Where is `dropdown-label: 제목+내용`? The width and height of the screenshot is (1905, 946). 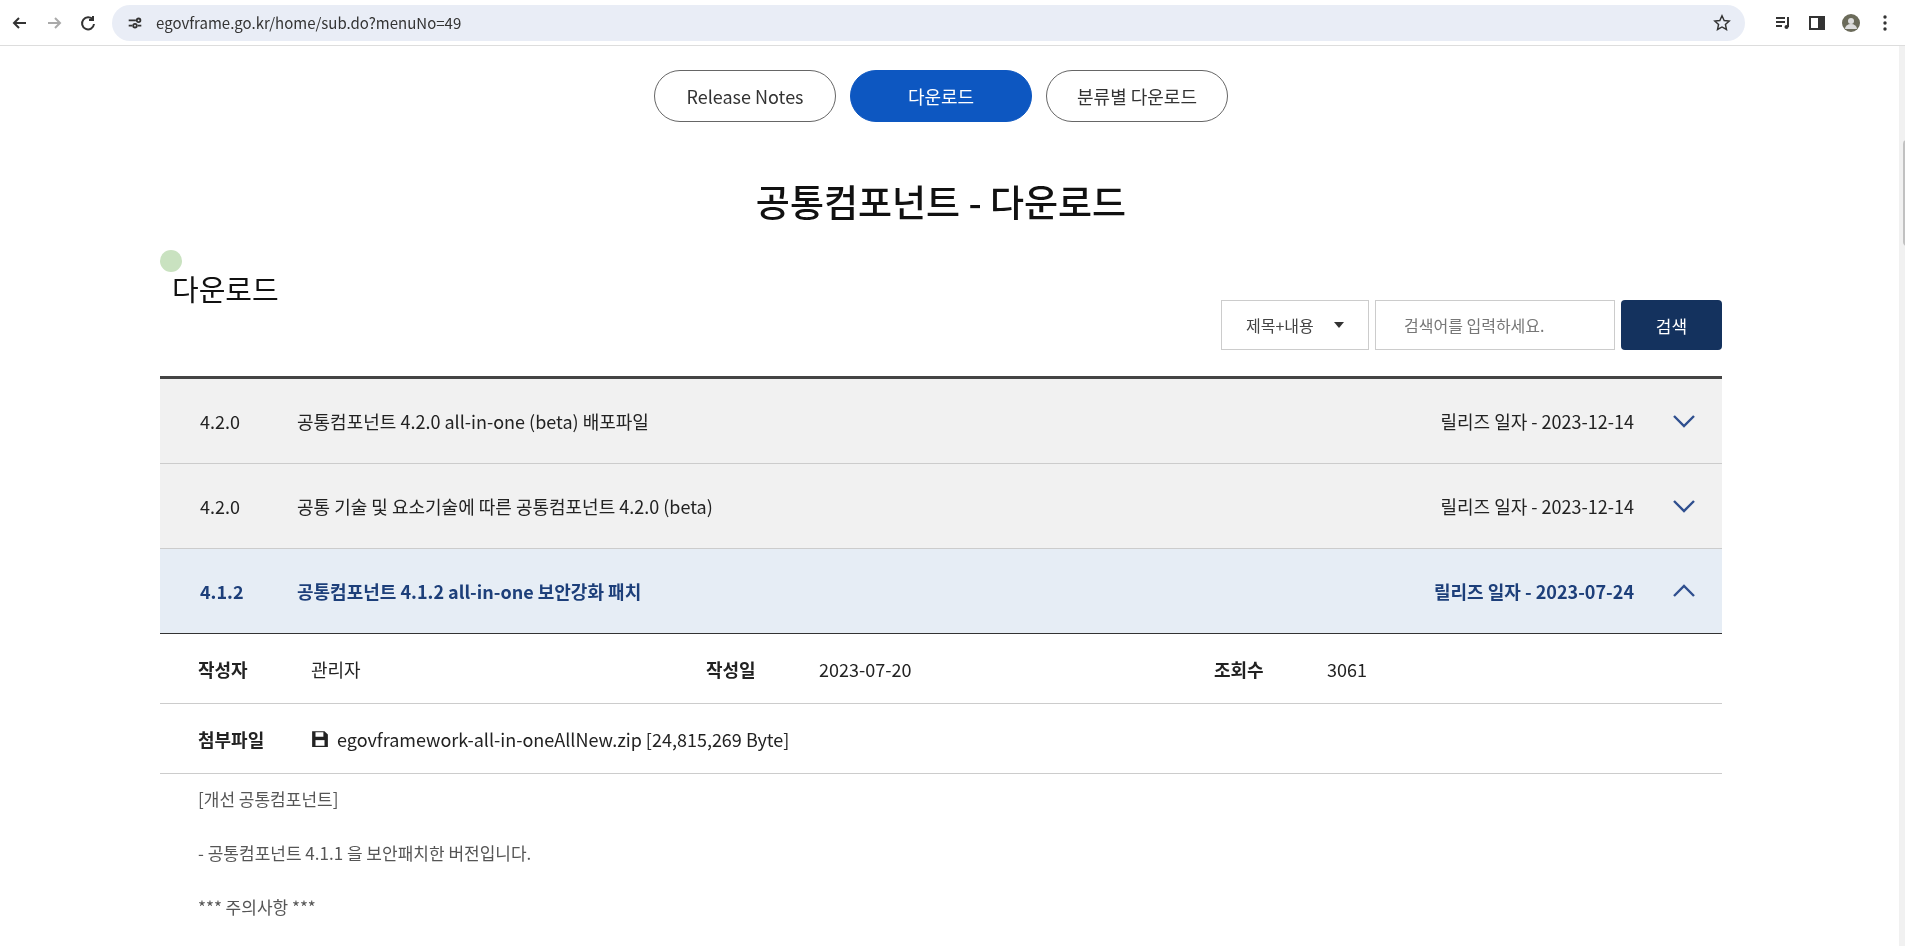 dropdown-label: 제목+내용 is located at coordinates (1280, 325).